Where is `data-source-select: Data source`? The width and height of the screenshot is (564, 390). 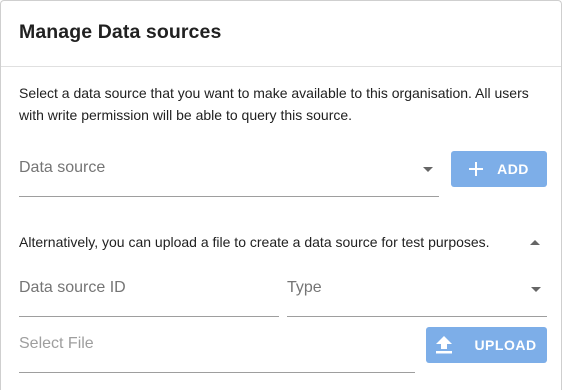
data-source-select: Data source is located at coordinates (229, 178).